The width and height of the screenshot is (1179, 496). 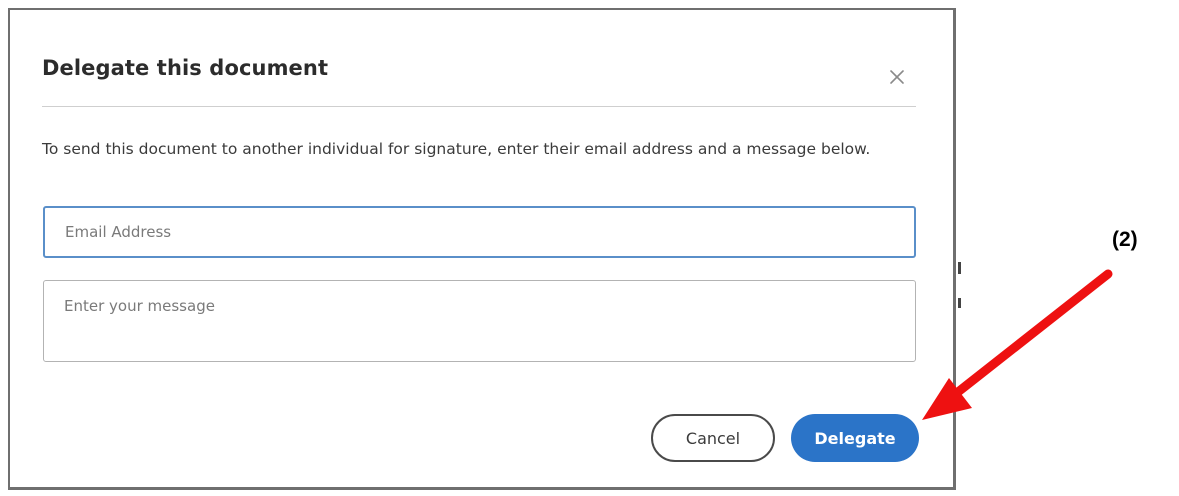 What do you see at coordinates (479, 106) in the screenshot?
I see `title-divider` at bounding box center [479, 106].